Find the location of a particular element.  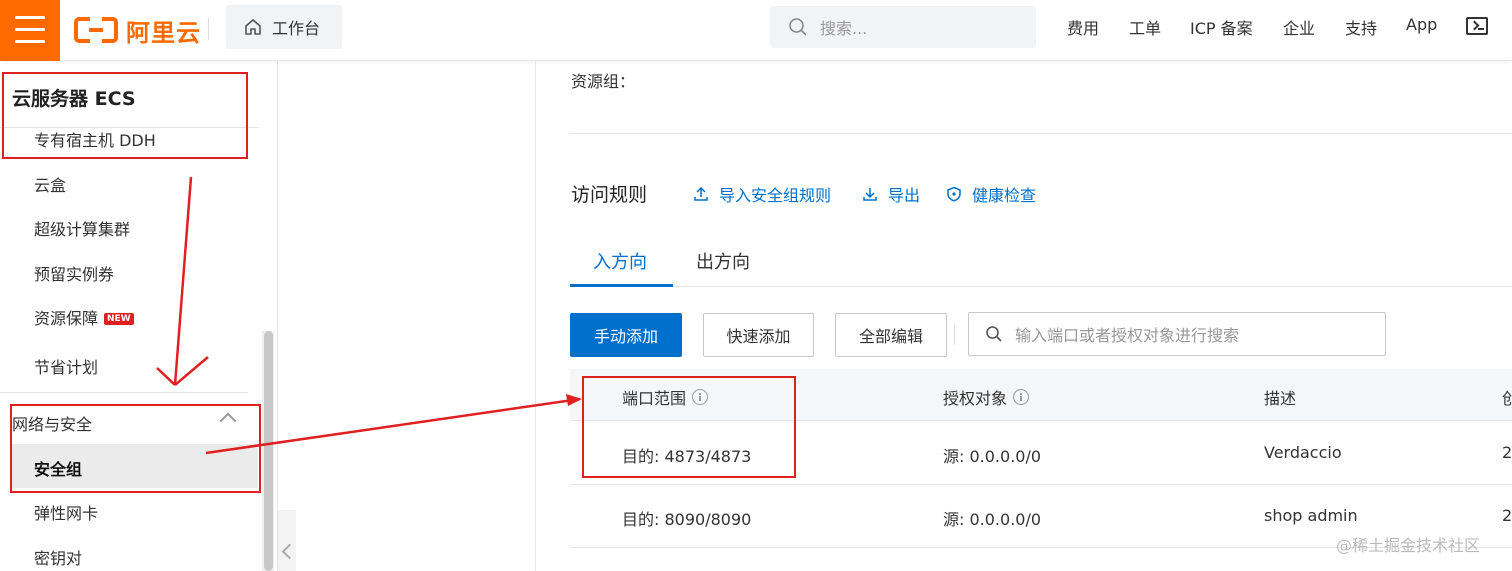

divider is located at coordinates (208, 29).